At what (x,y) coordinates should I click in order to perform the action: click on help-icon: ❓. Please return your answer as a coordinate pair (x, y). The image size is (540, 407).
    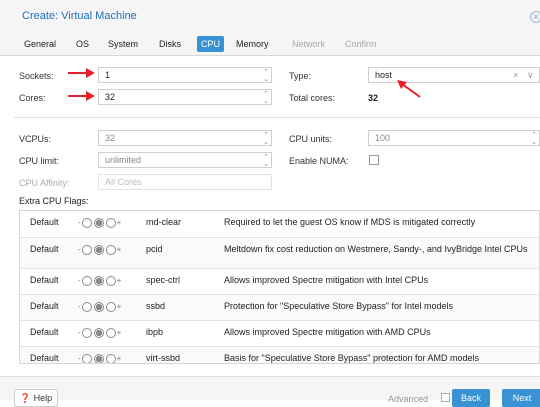
    Looking at the image, I should click on (25, 398).